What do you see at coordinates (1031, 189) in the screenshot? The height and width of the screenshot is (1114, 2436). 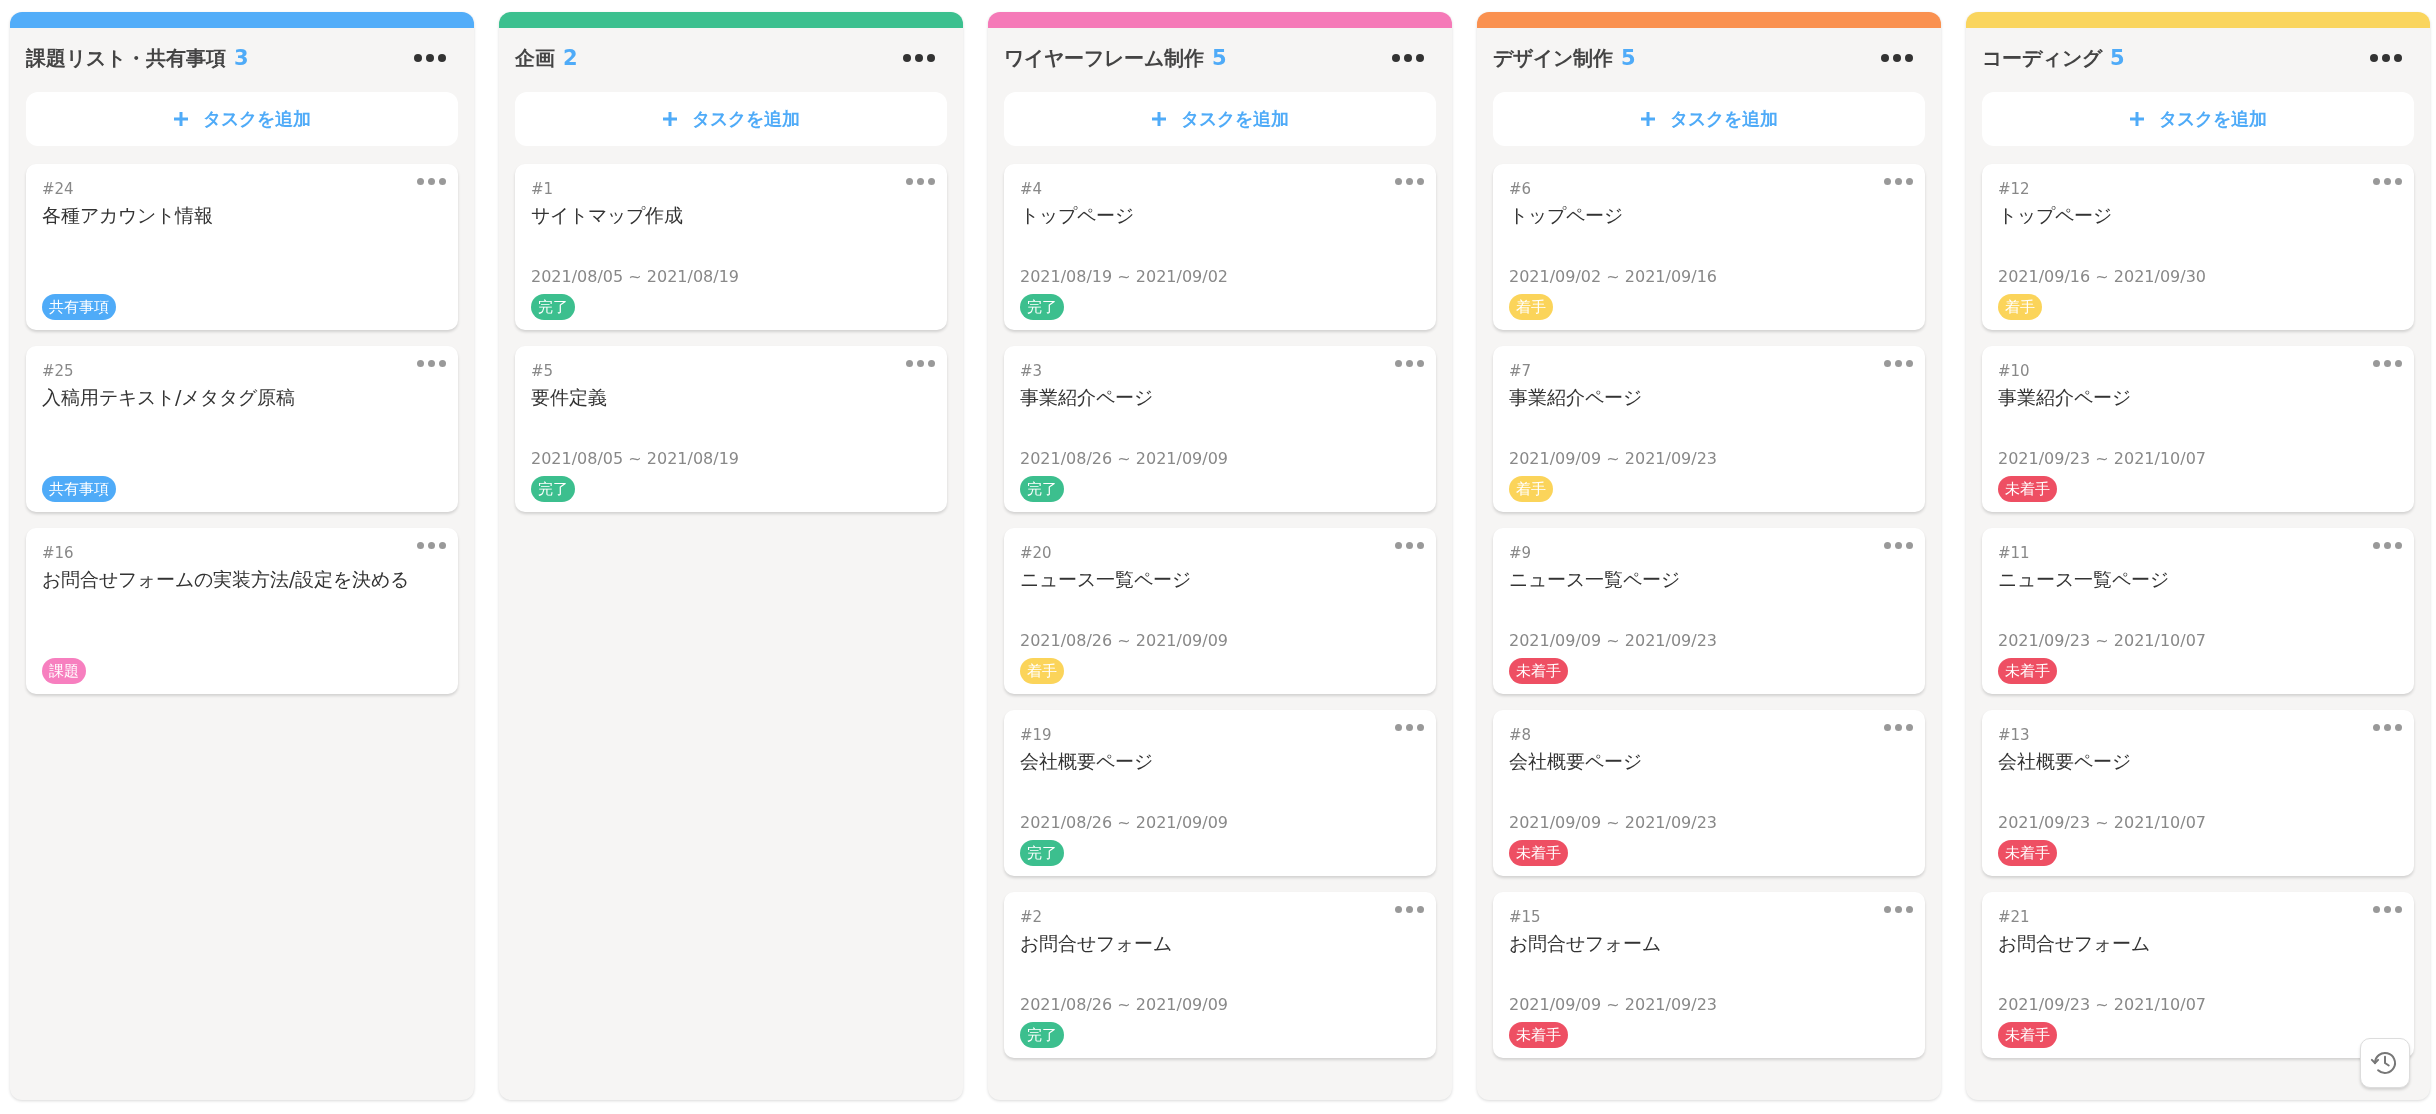 I see `task-id: #4` at bounding box center [1031, 189].